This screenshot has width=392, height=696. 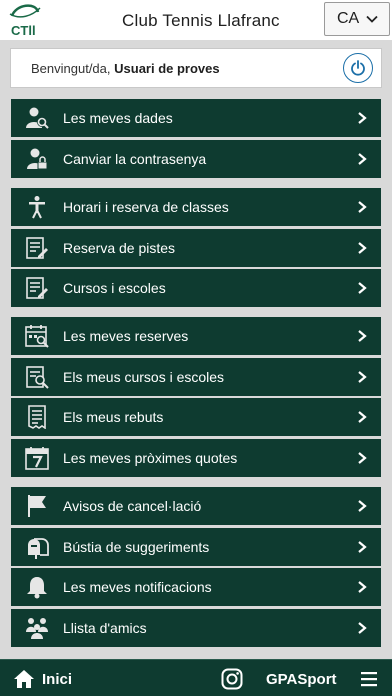 I want to click on menu-item-court-booking: Reserva de pistes, so click(x=196, y=247).